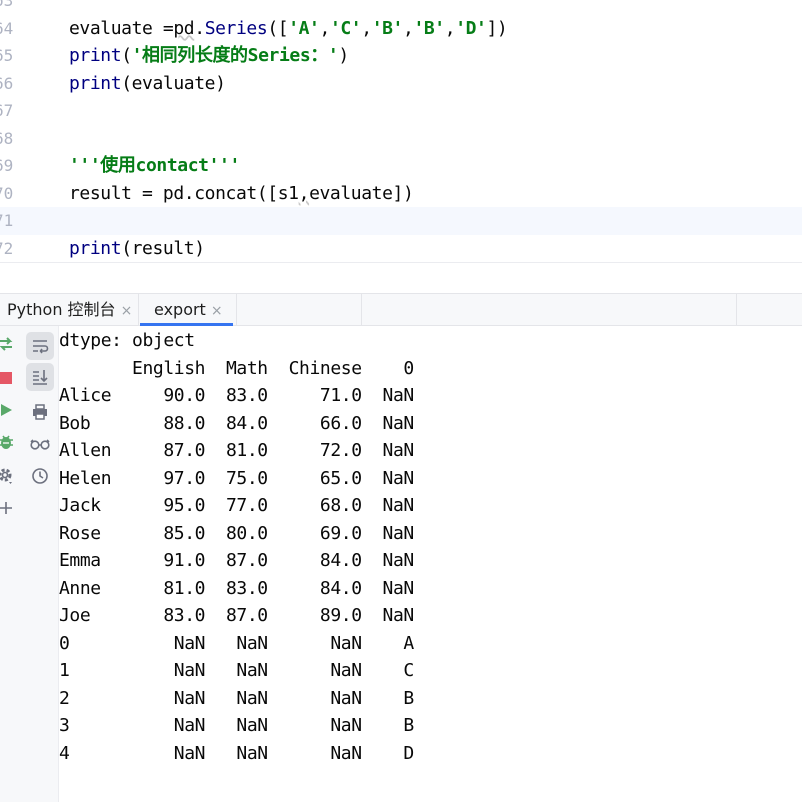 The width and height of the screenshot is (802, 802). What do you see at coordinates (40, 476) in the screenshot?
I see `history-icon` at bounding box center [40, 476].